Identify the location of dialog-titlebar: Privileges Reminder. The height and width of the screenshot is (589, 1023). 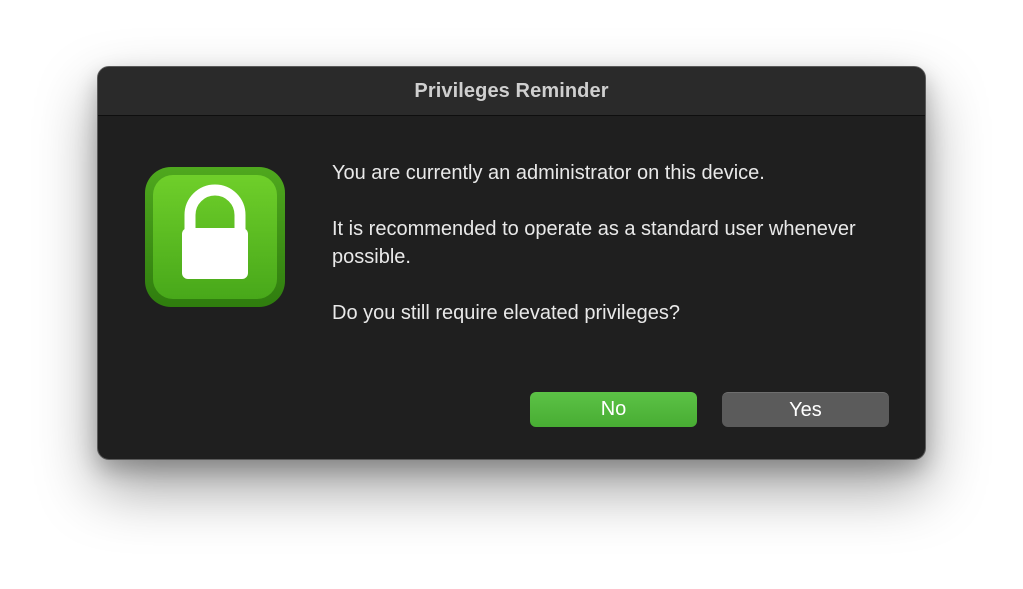
(511, 91).